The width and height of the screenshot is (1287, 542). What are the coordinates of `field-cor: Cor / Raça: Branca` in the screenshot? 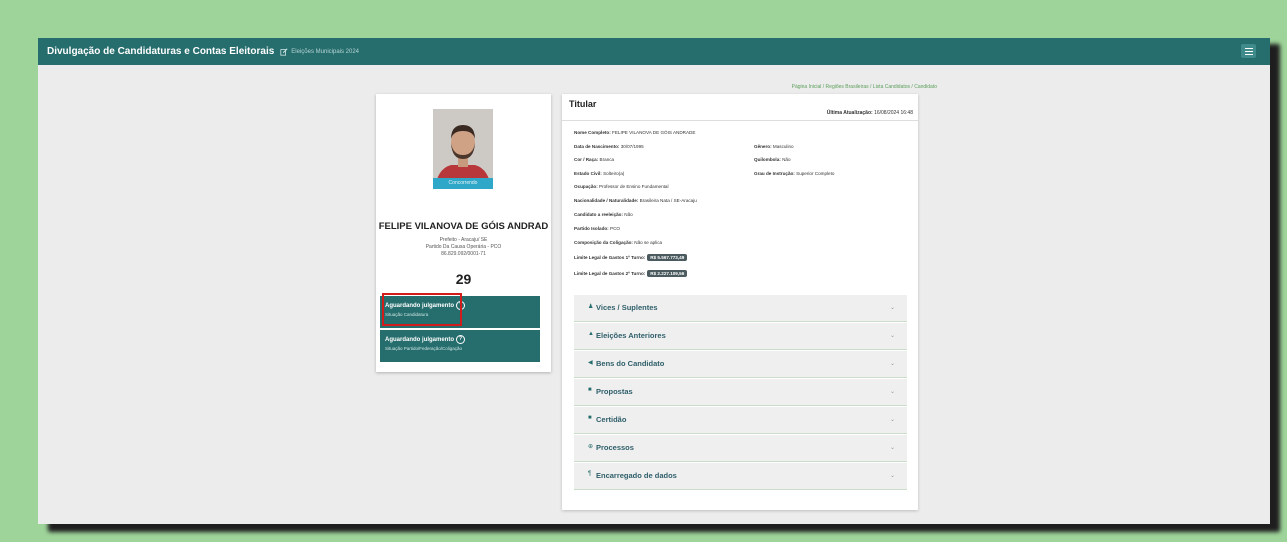 It's located at (594, 159).